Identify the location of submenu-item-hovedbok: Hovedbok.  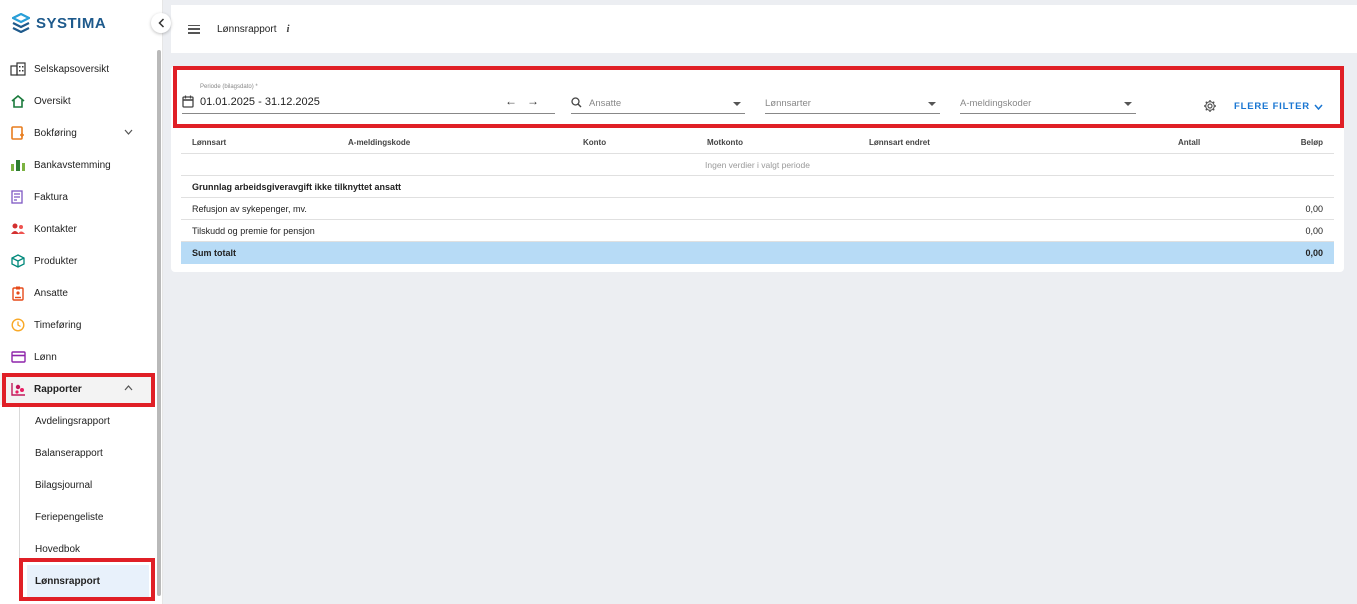
(77, 549).